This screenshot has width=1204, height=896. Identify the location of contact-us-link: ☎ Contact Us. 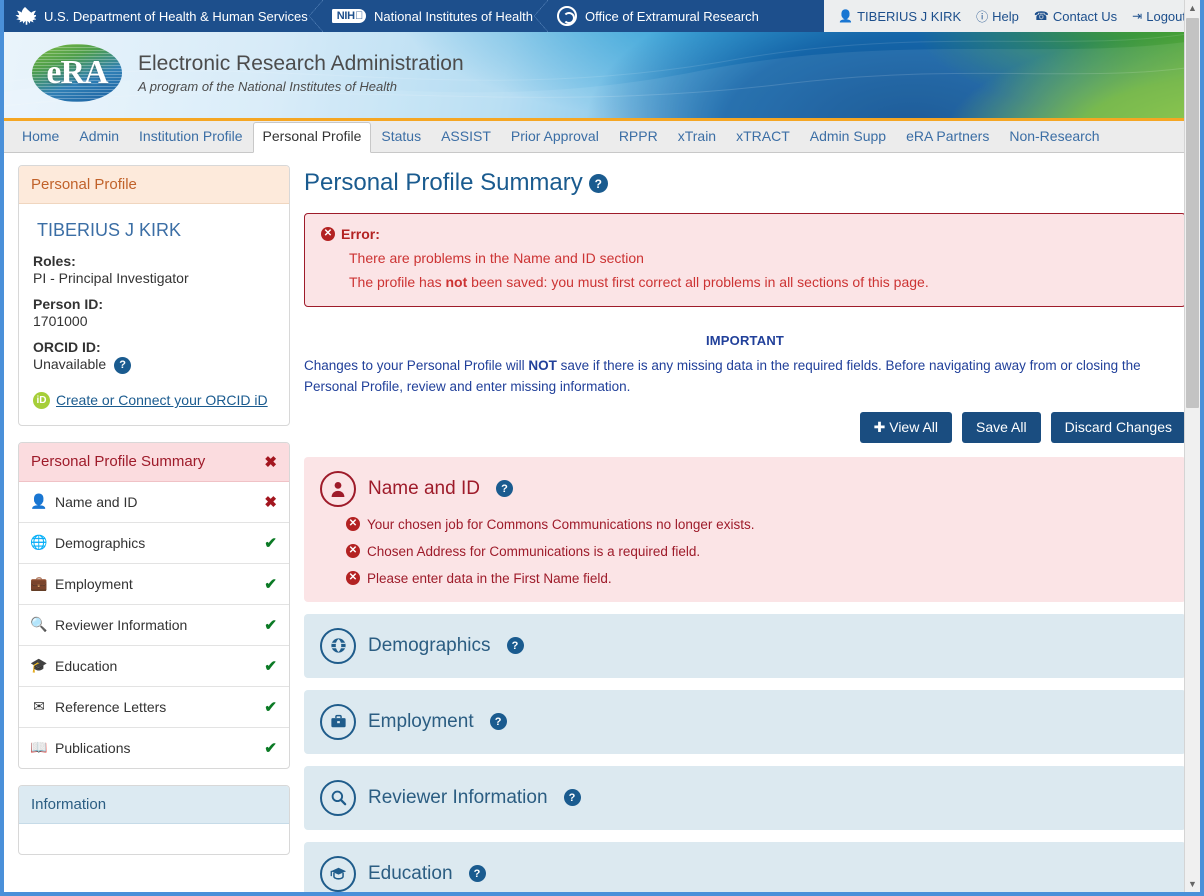
(1075, 16).